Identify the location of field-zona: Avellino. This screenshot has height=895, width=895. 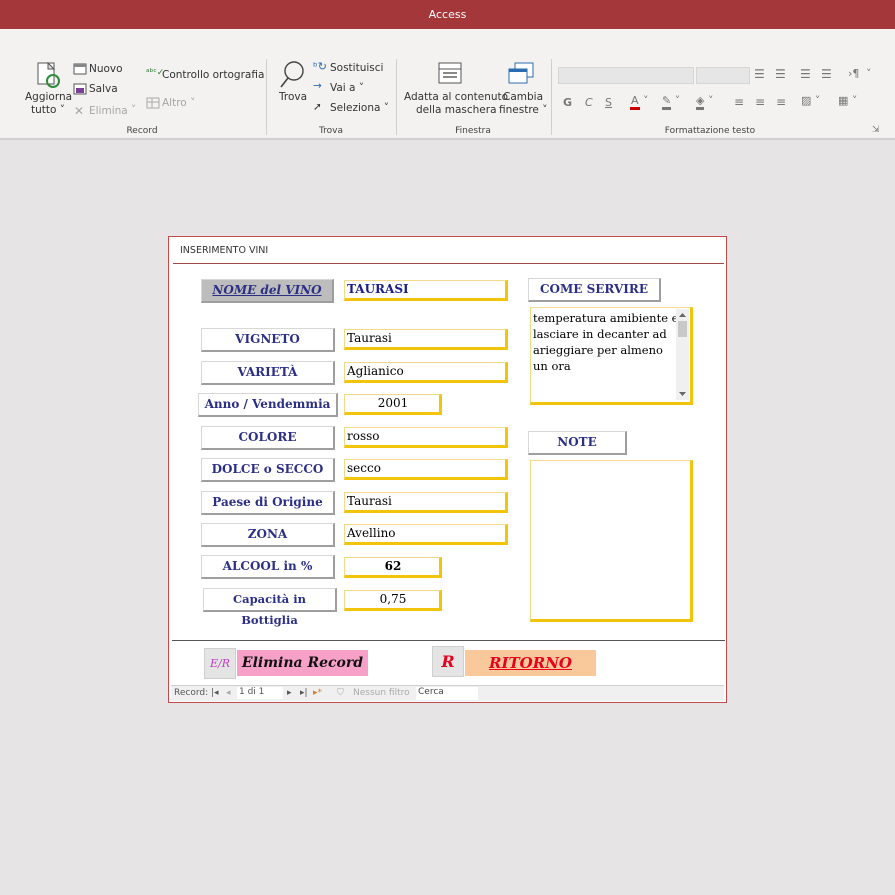
(426, 534).